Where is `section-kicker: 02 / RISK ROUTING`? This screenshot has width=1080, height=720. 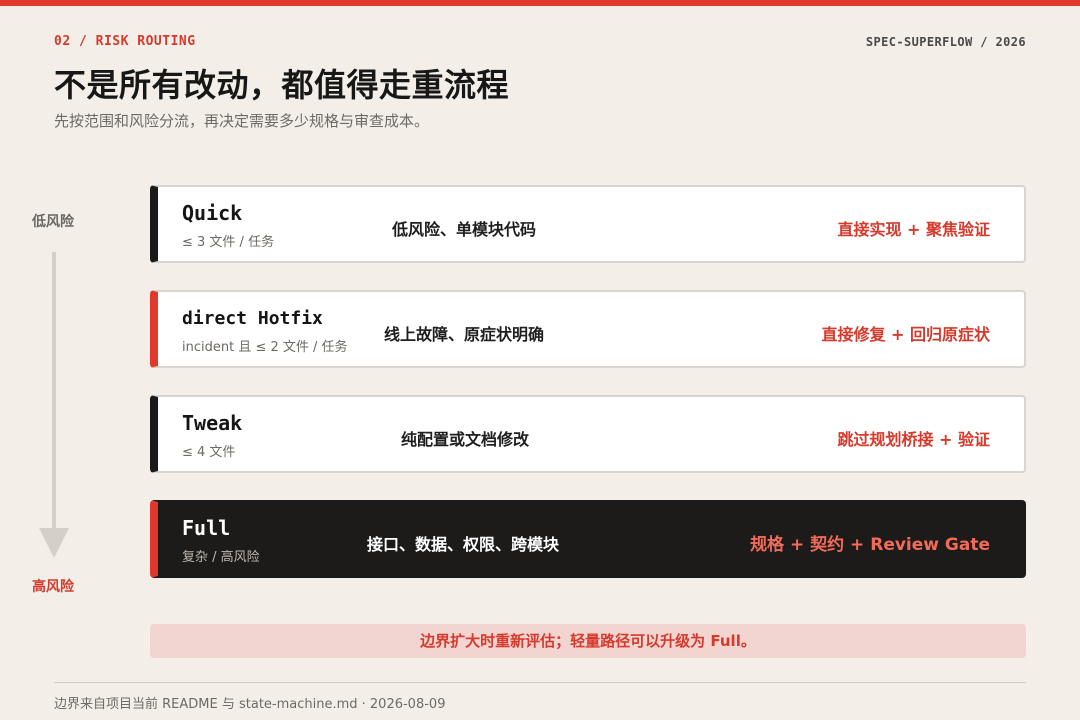
section-kicker: 02 / RISK ROUTING is located at coordinates (125, 41).